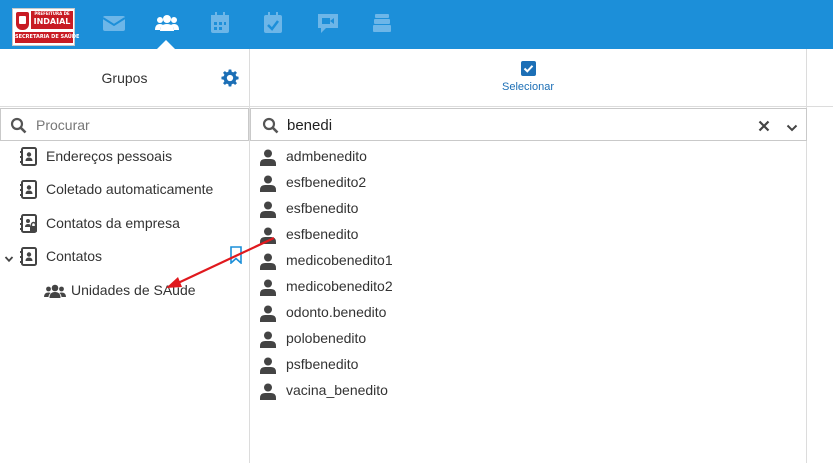 The width and height of the screenshot is (833, 463). I want to click on contact-name: esfbenedito2, so click(326, 182).